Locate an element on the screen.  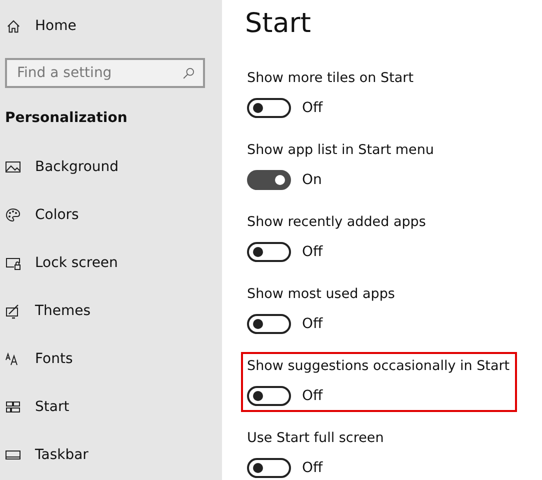
tiles-icon is located at coordinates (13, 407).